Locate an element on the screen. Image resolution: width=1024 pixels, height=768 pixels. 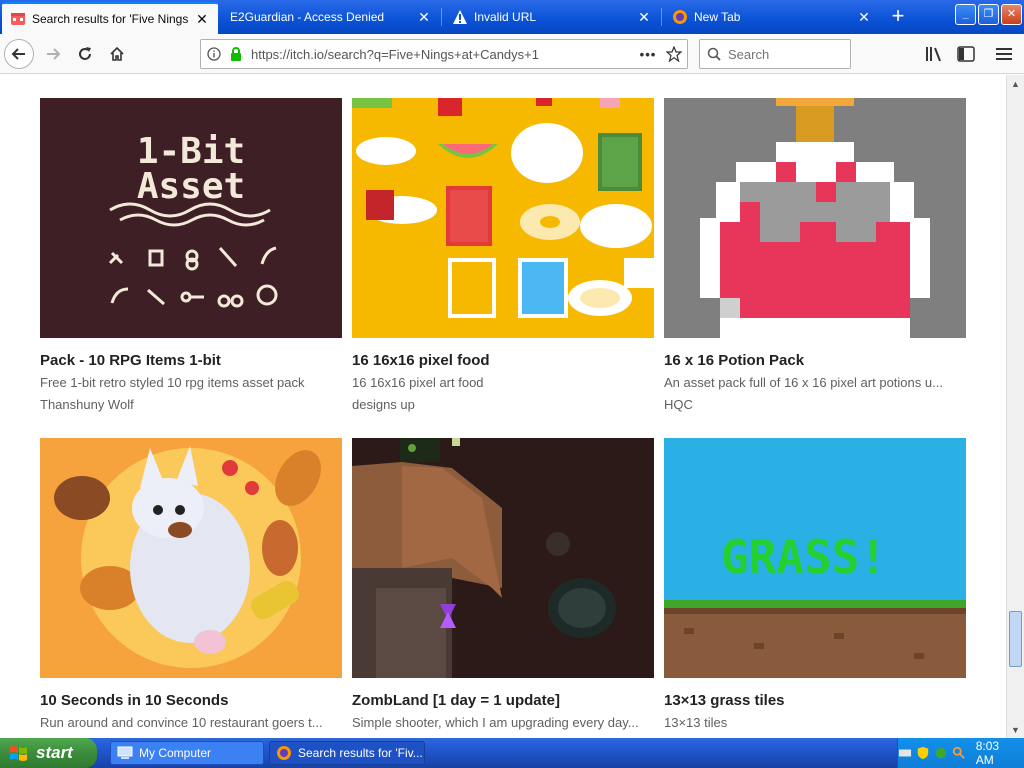
shield-icon is located at coordinates (923, 753).